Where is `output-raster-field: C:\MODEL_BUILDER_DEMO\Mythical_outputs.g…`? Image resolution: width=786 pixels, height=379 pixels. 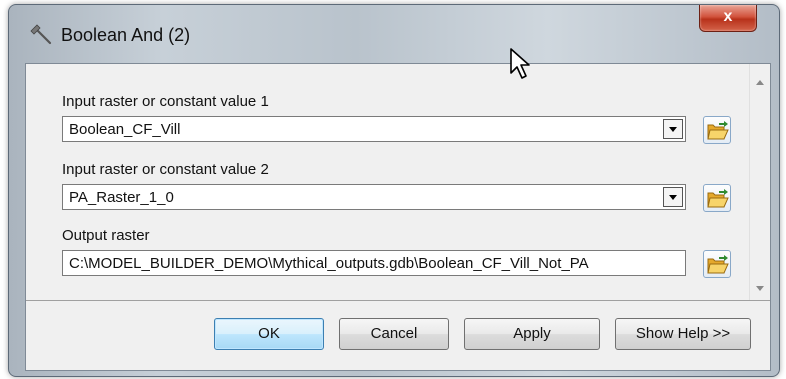
output-raster-field: C:\MODEL_BUILDER_DEMO\Mythical_outputs.g… is located at coordinates (374, 263).